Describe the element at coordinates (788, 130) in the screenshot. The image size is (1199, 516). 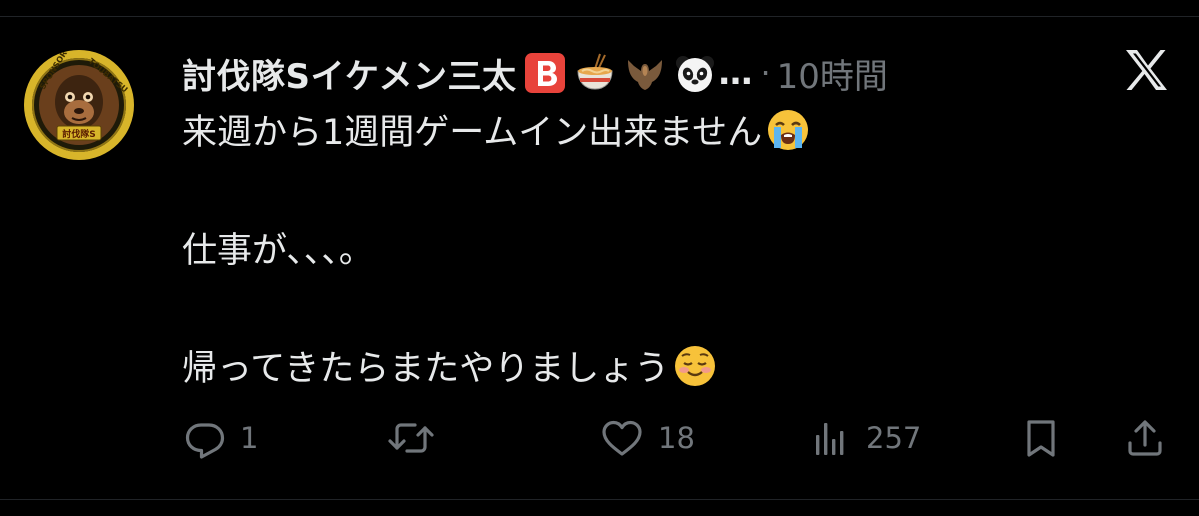
I see `loudly-crying-face-icon` at that location.